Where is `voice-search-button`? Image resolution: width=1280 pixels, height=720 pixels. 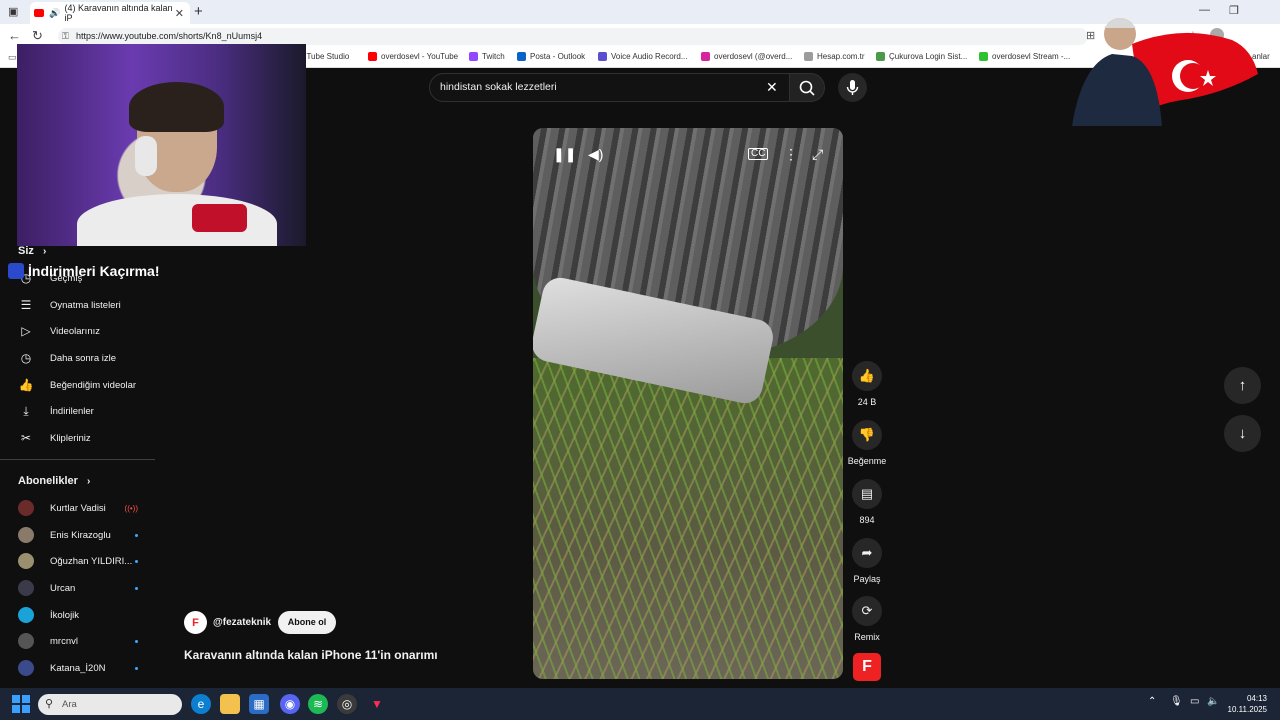
voice-search-button is located at coordinates (852, 87).